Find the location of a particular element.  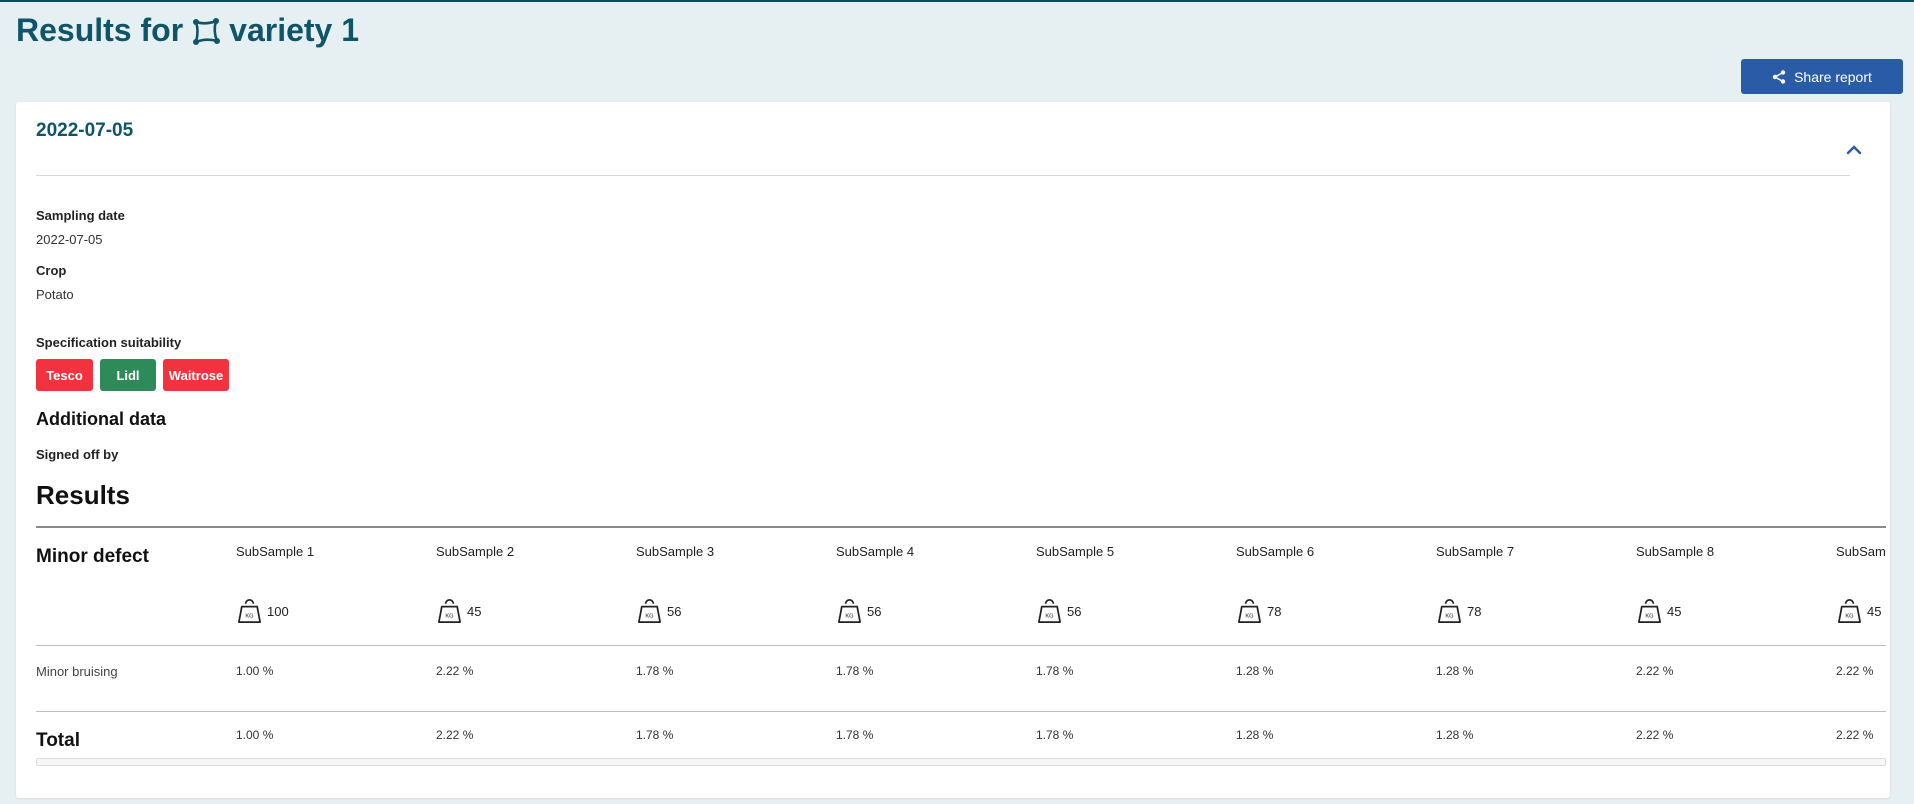

subsample-column-header: SubSample 7 is located at coordinates (1475, 551).